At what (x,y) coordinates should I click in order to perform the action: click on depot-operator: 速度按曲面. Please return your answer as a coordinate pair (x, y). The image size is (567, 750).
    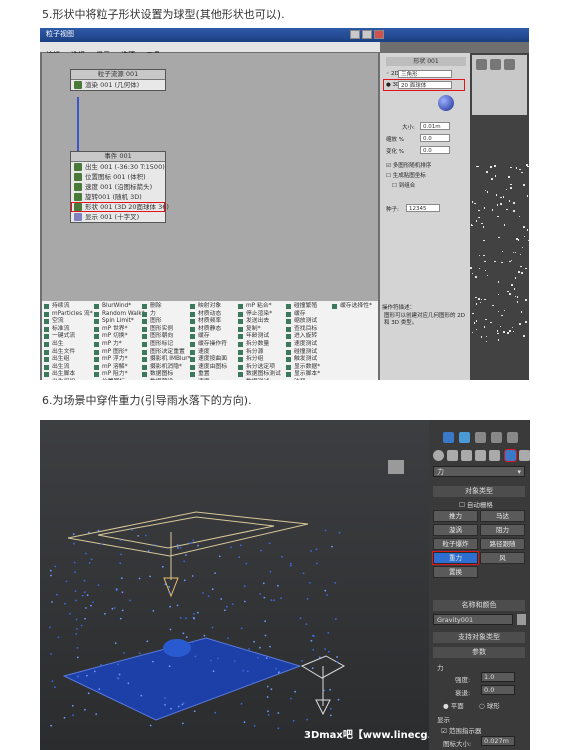
    Looking at the image, I should click on (208, 360).